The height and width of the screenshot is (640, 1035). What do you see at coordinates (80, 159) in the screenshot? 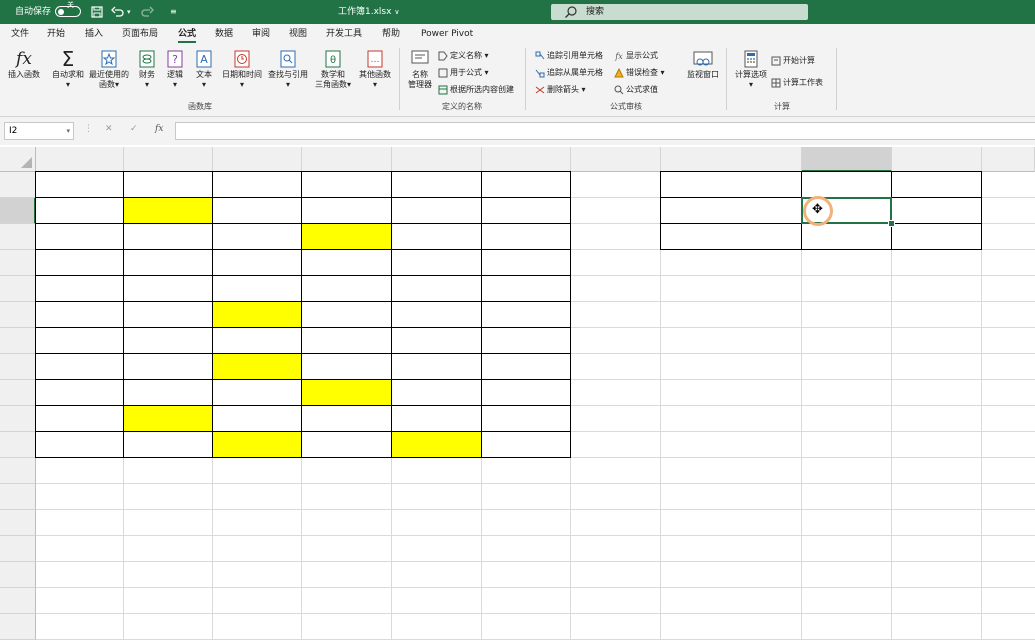
I see `column-header-a` at bounding box center [80, 159].